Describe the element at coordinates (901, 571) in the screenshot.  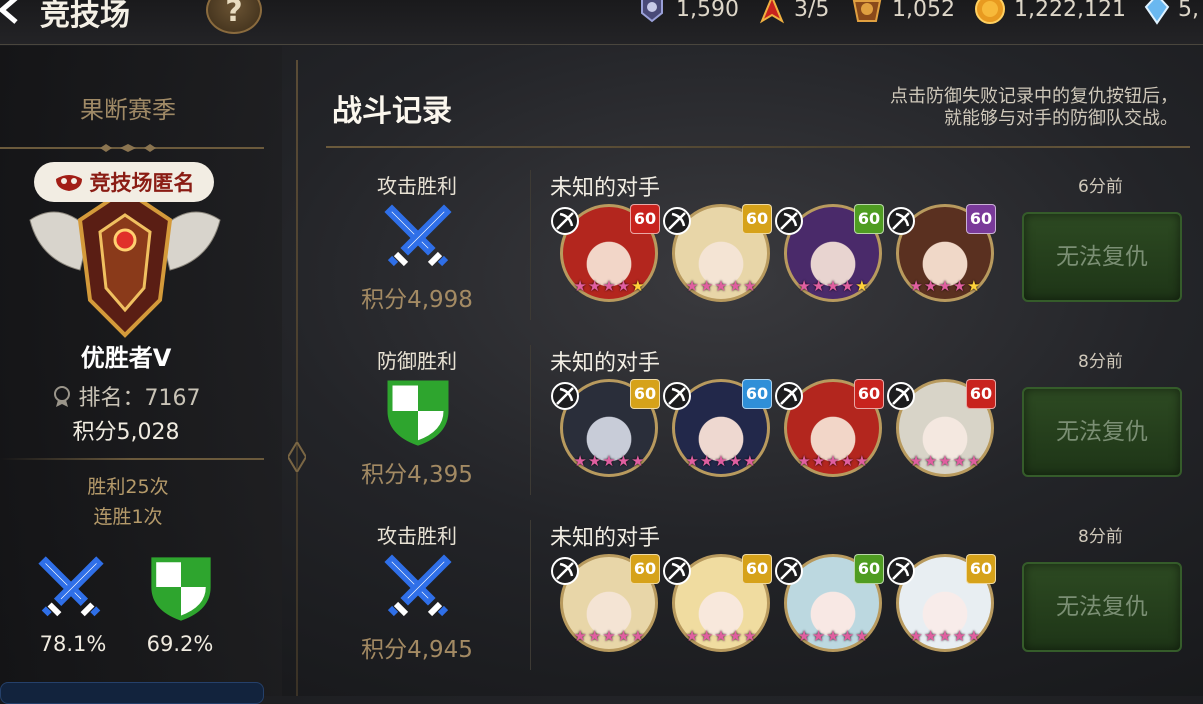
I see `knight-icon` at that location.